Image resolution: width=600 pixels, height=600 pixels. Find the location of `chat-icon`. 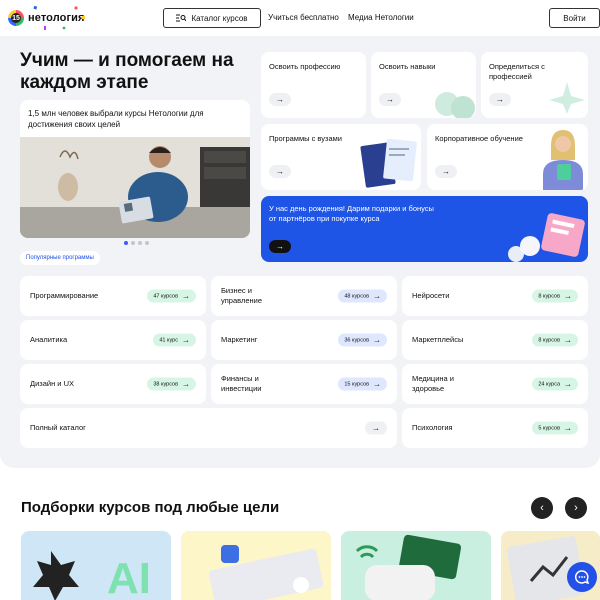

chat-icon is located at coordinates (582, 577).